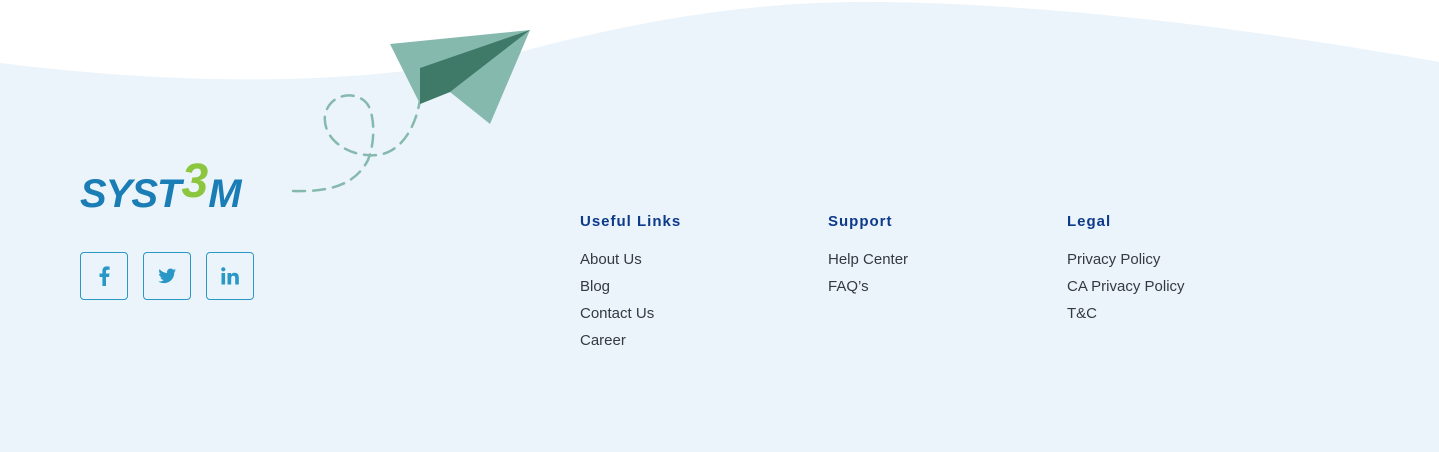 This screenshot has height=452, width=1439. I want to click on link-blog: Blog, so click(630, 286).